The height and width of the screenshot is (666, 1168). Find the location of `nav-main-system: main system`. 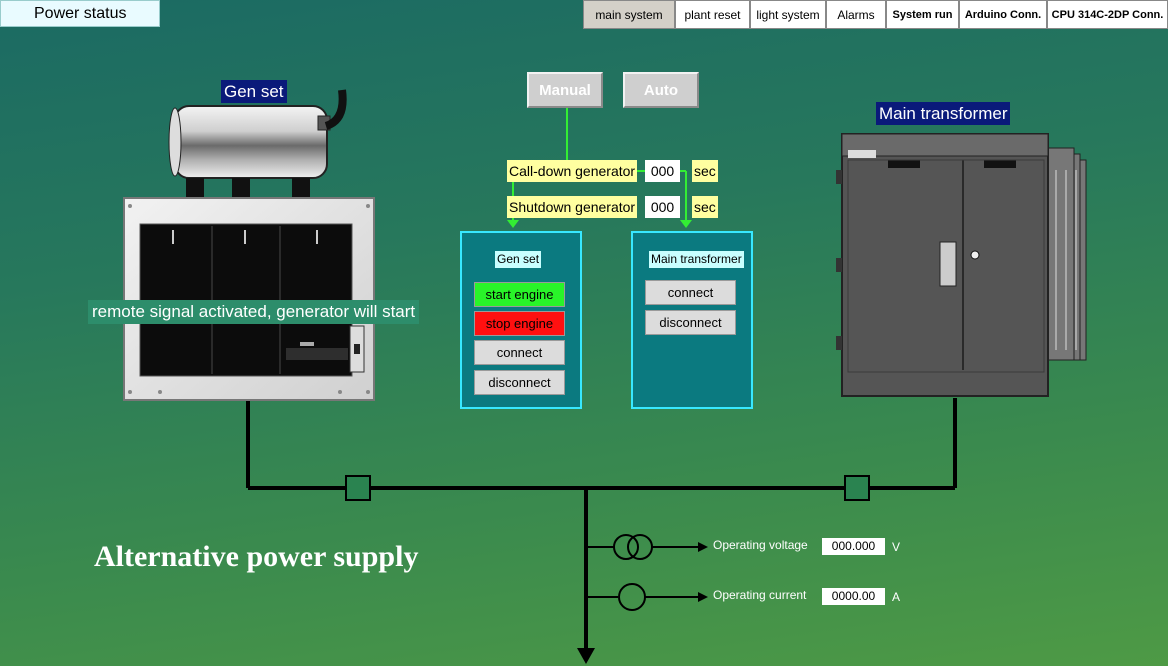

nav-main-system: main system is located at coordinates (629, 14).